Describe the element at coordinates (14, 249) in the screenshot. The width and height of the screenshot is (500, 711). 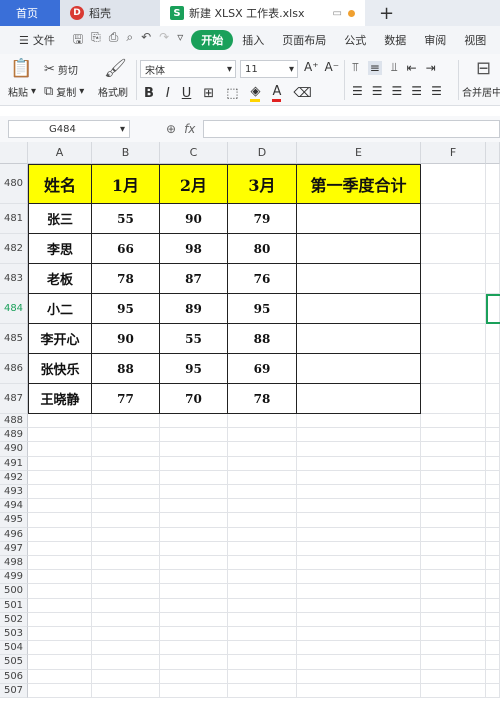
I see `row-header-482: 482` at that location.